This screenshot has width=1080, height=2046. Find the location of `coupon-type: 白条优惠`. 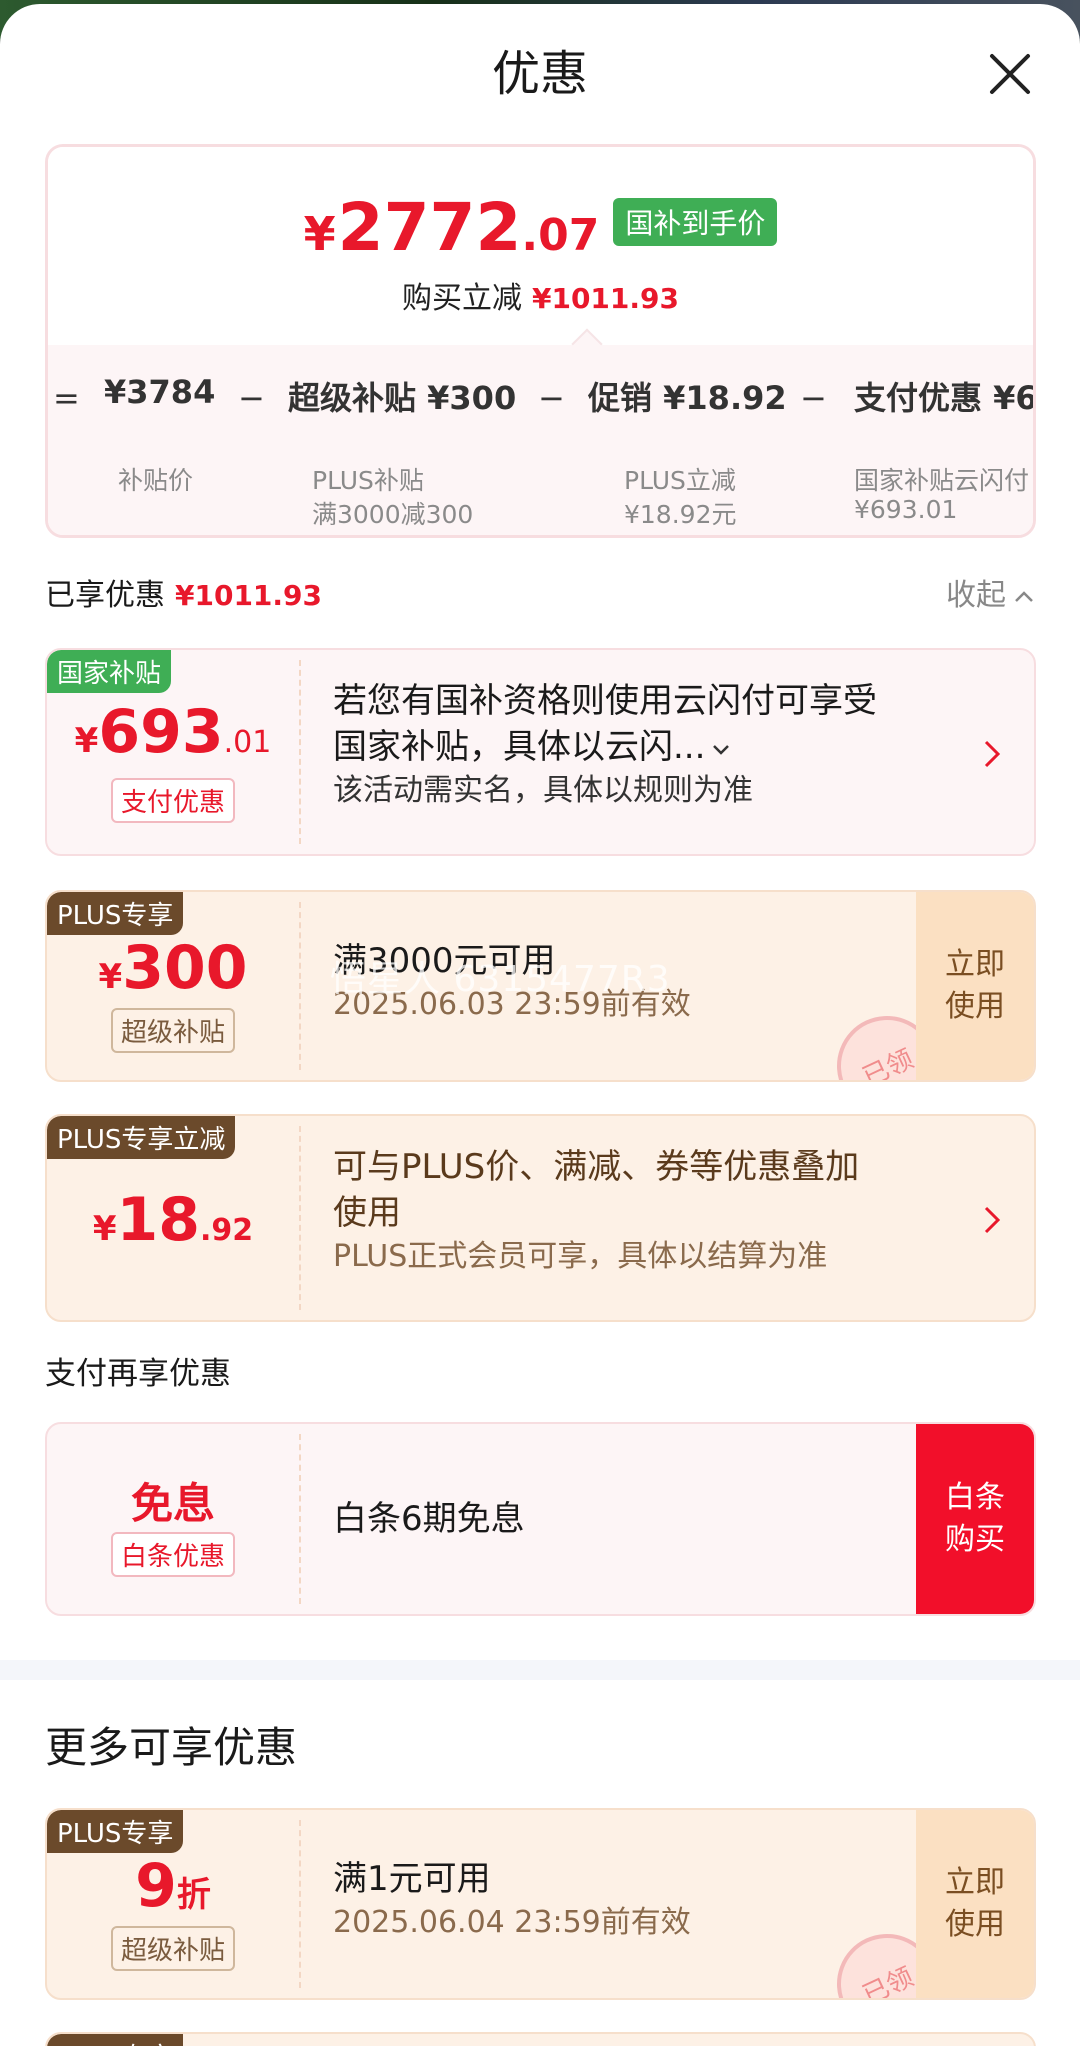

coupon-type: 白条优惠 is located at coordinates (173, 1554).